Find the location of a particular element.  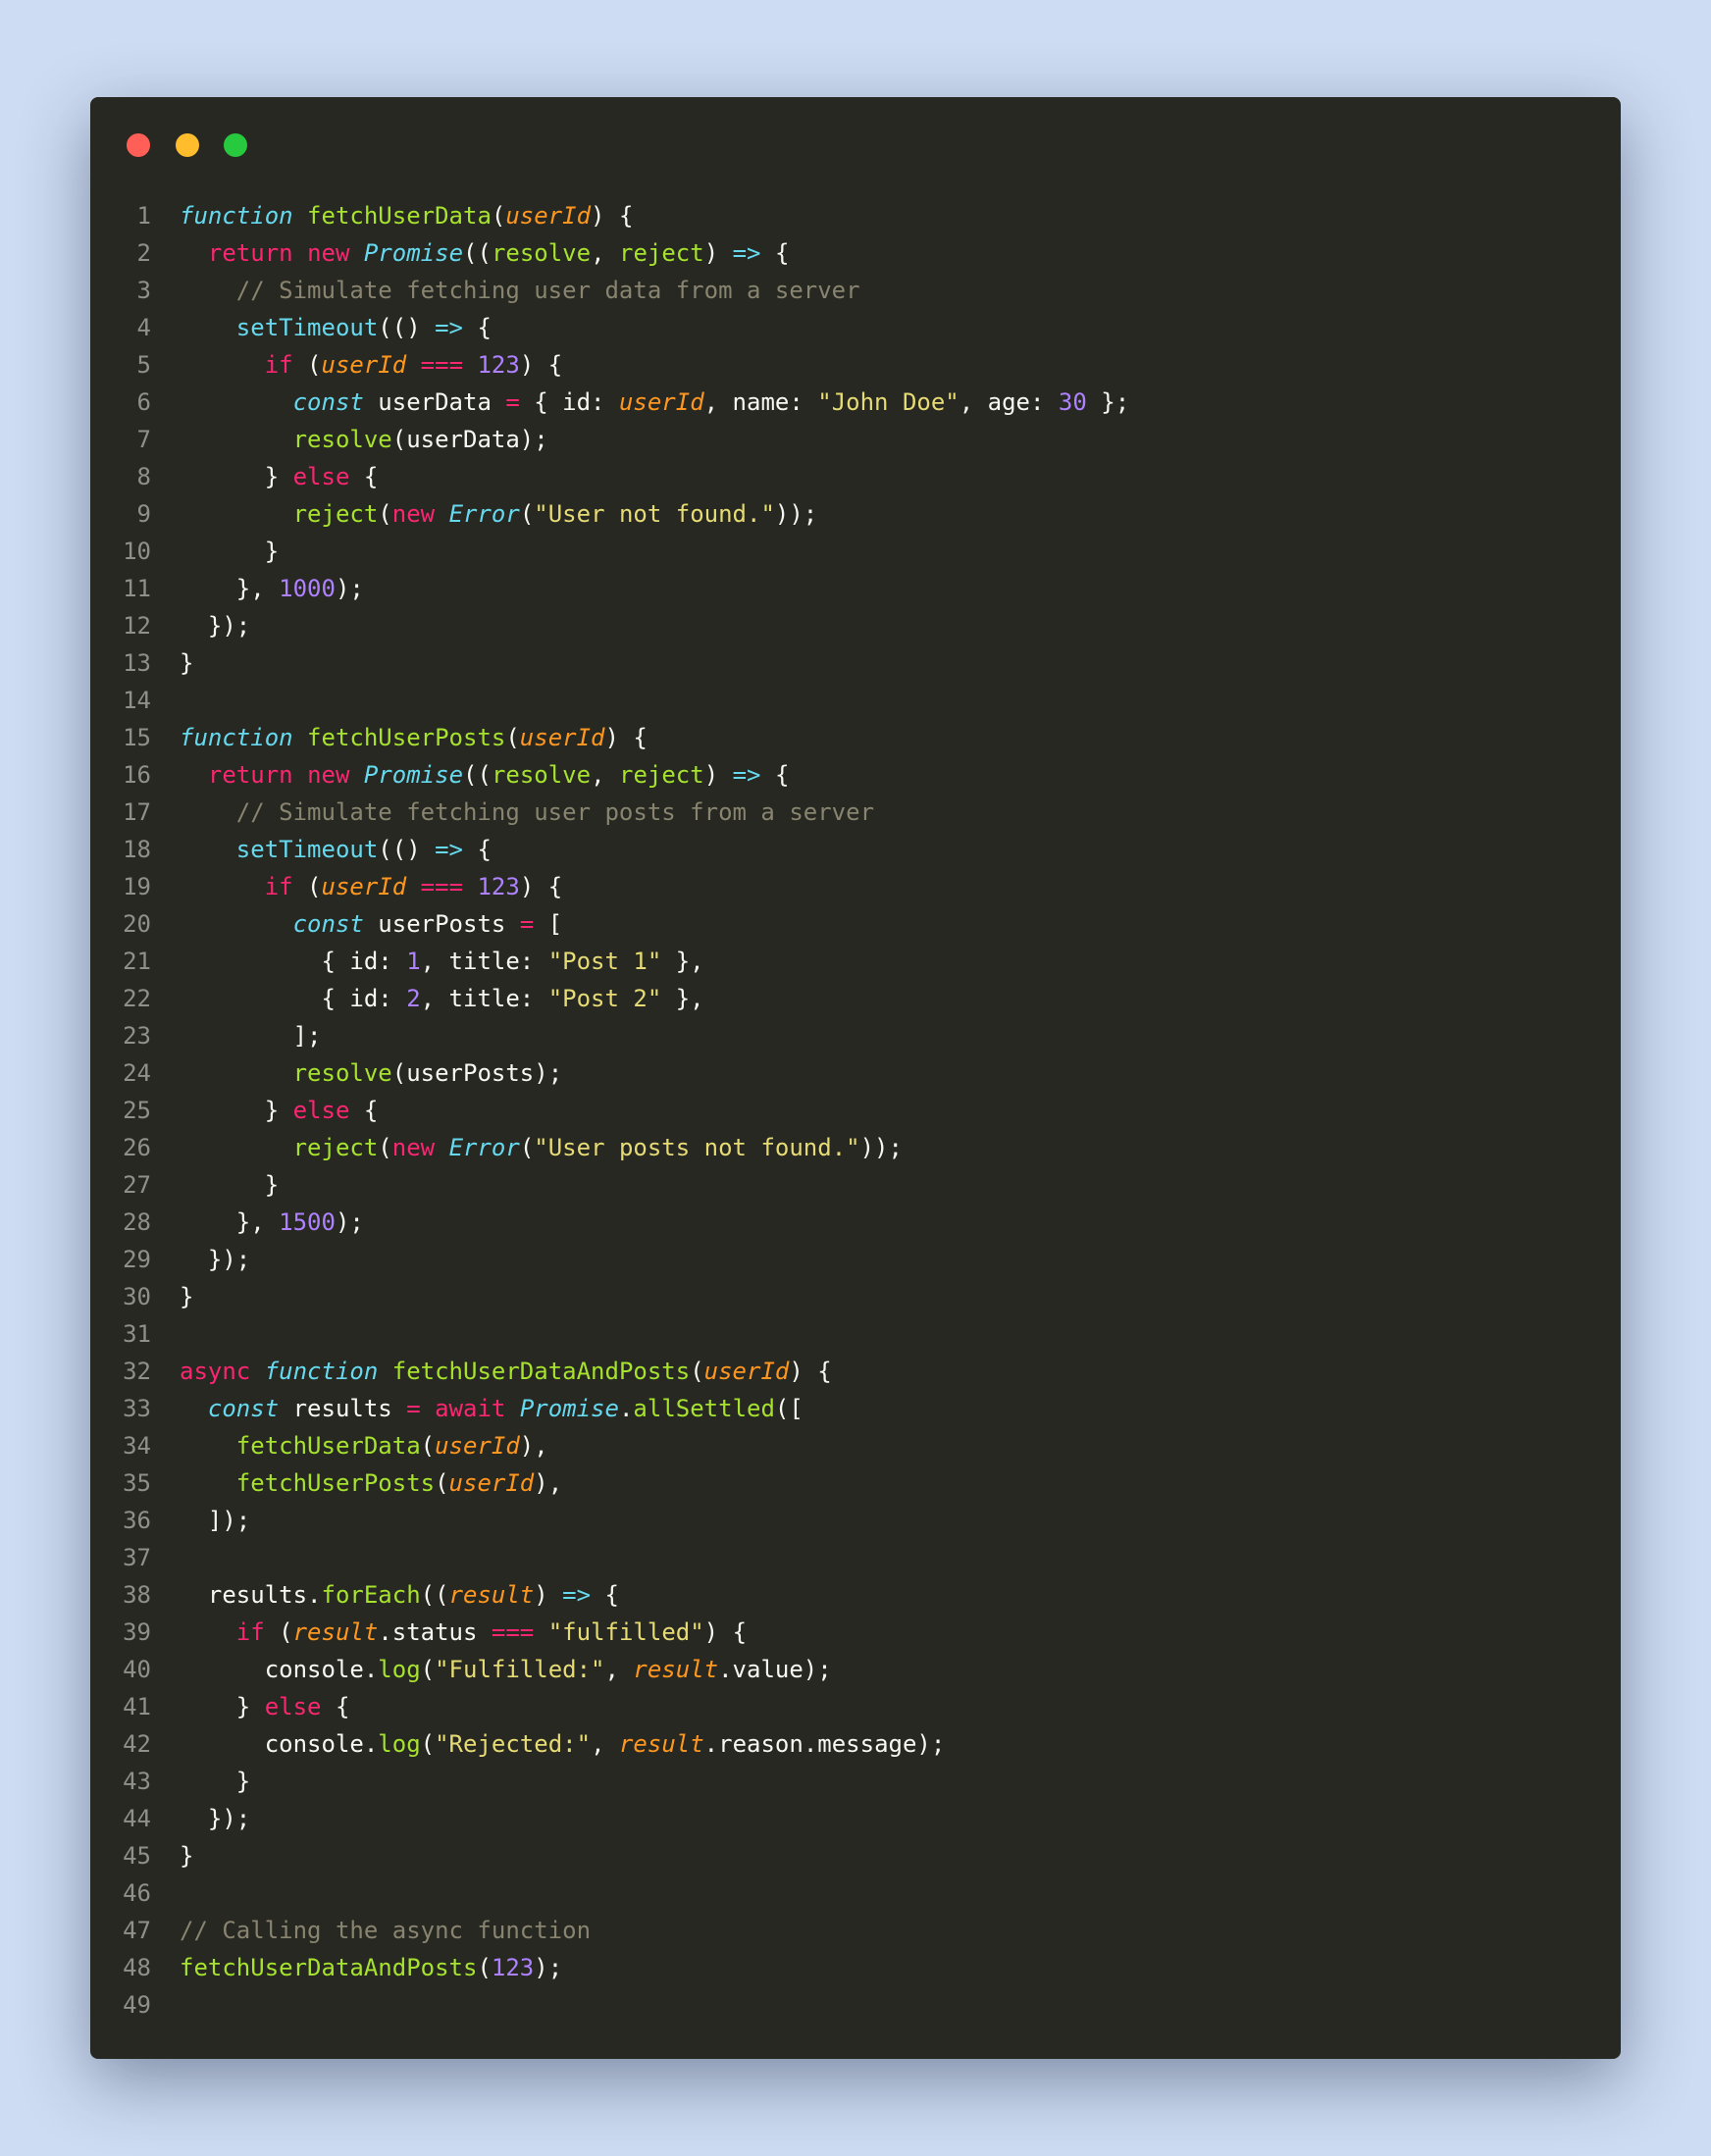

code-token: console. is located at coordinates (279, 1669).